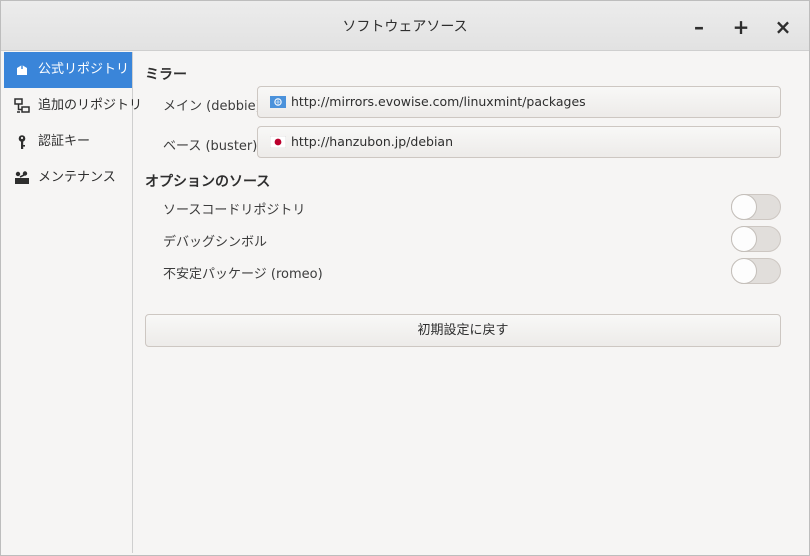  What do you see at coordinates (84, 69) in the screenshot?
I see `sidebar-item-label: 公式リポジトリ` at bounding box center [84, 69].